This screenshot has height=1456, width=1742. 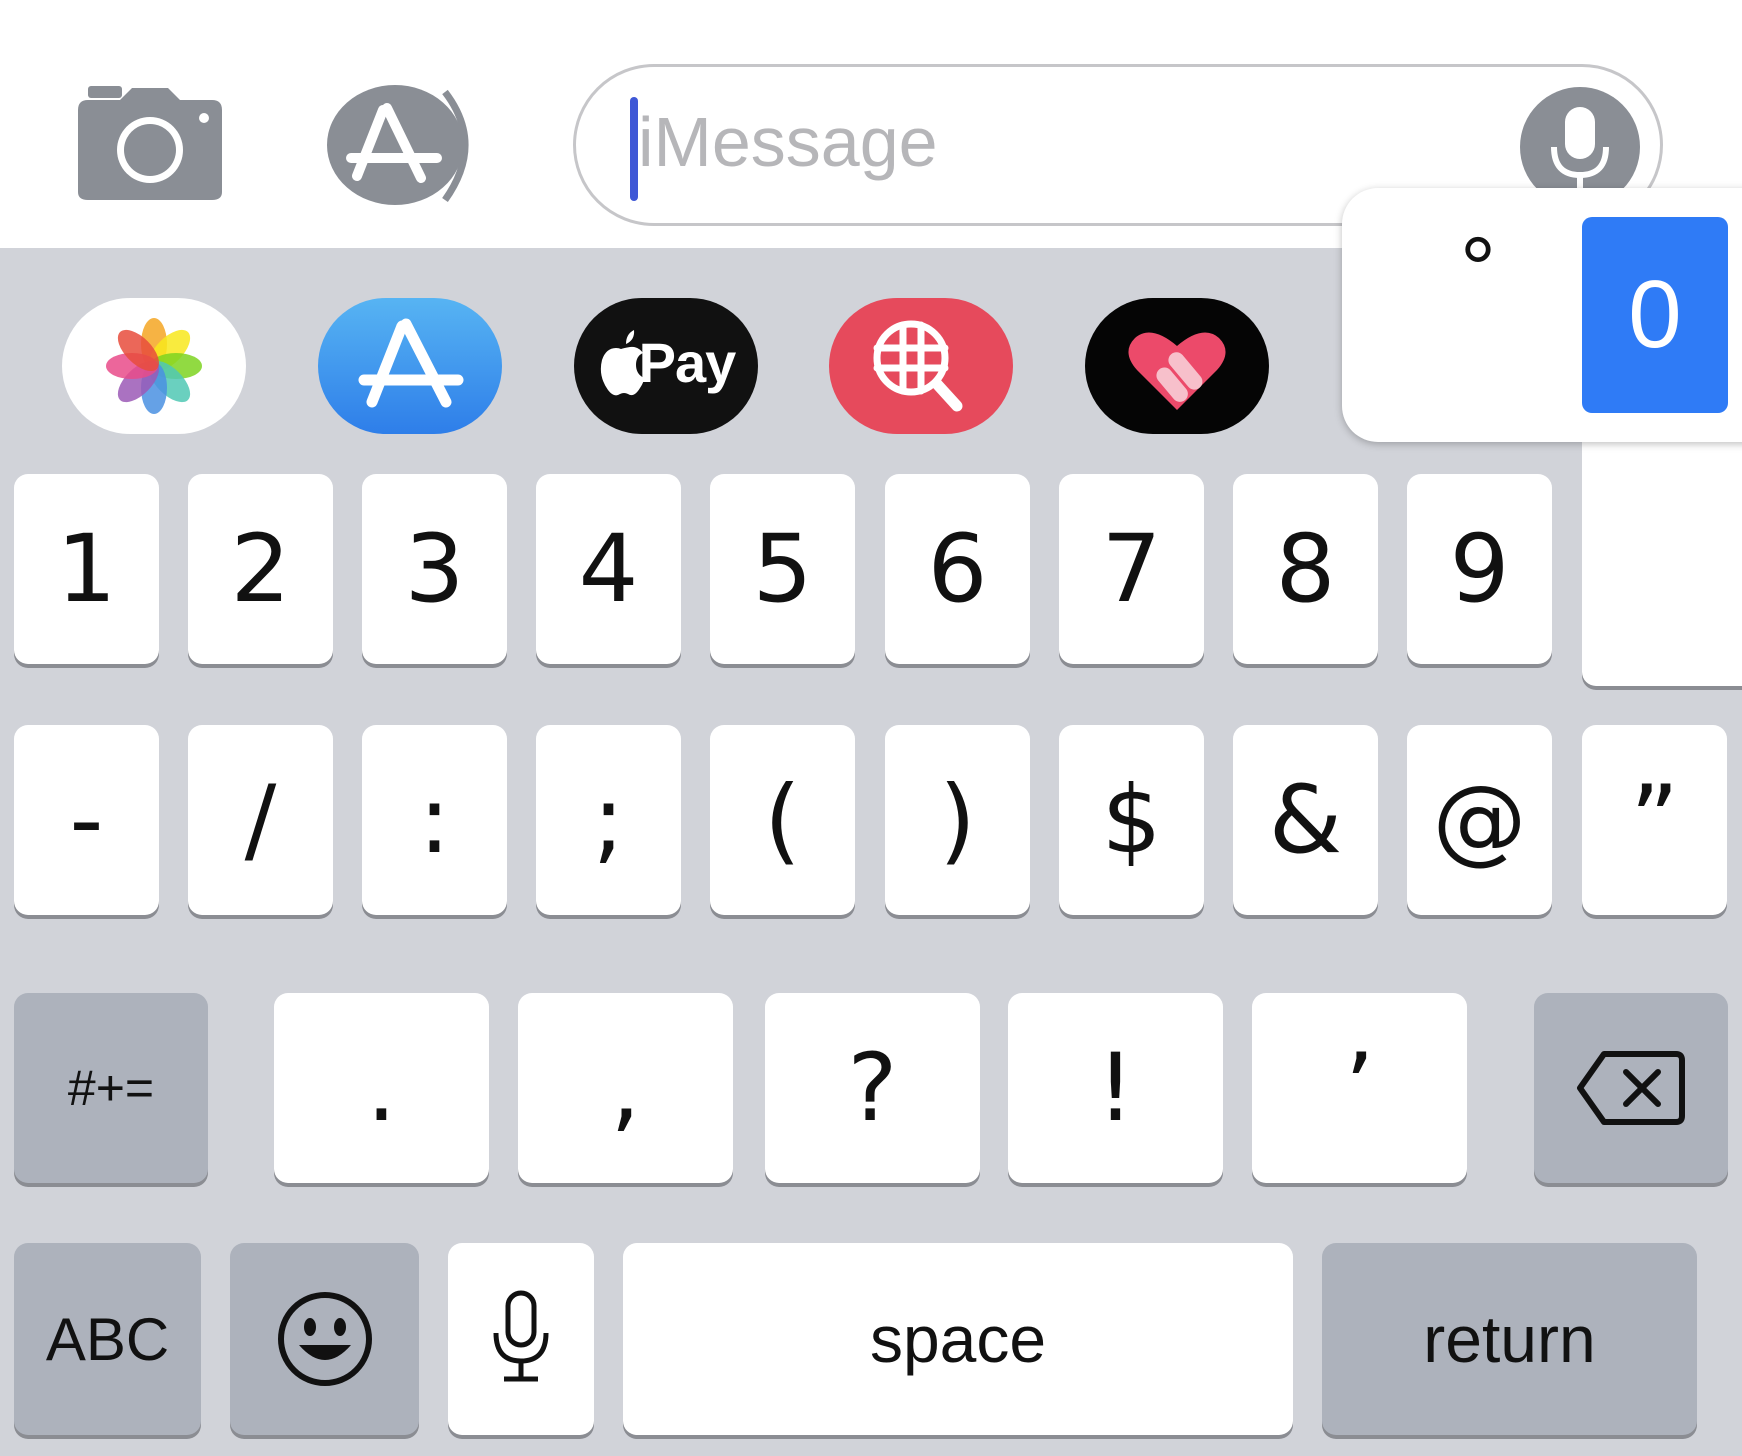 I want to click on key-question: ?, so click(x=872, y=1088).